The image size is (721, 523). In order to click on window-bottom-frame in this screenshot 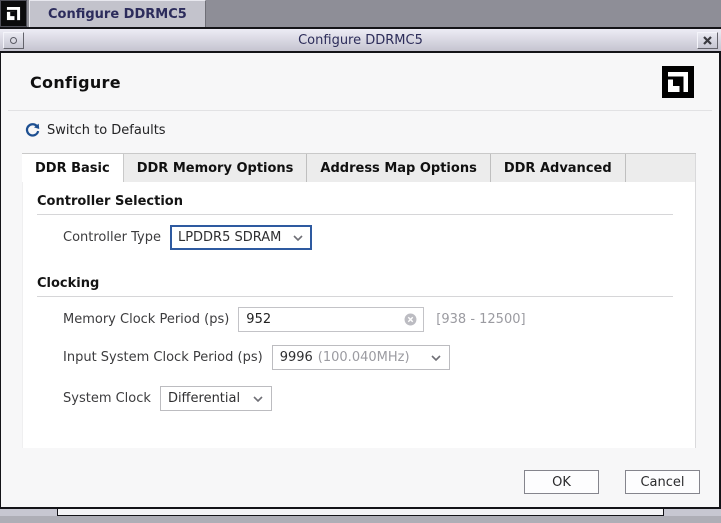, I will do `click(360, 511)`.